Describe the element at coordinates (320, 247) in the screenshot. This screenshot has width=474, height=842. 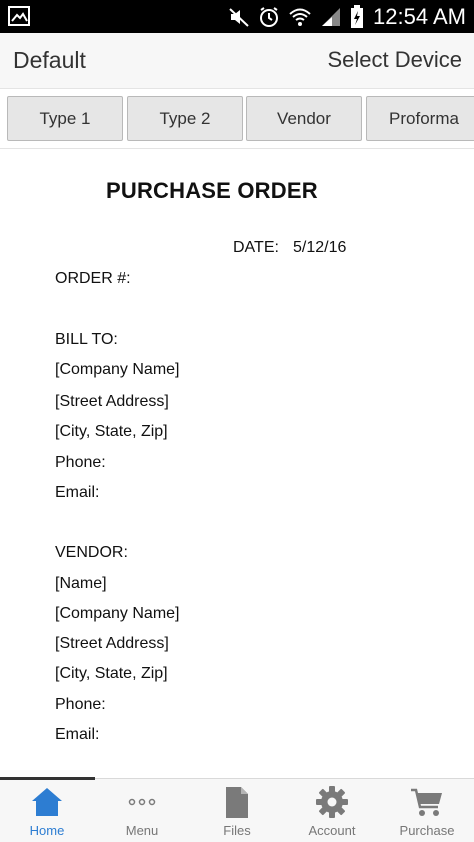
I see `date-value: 5/12/16` at that location.